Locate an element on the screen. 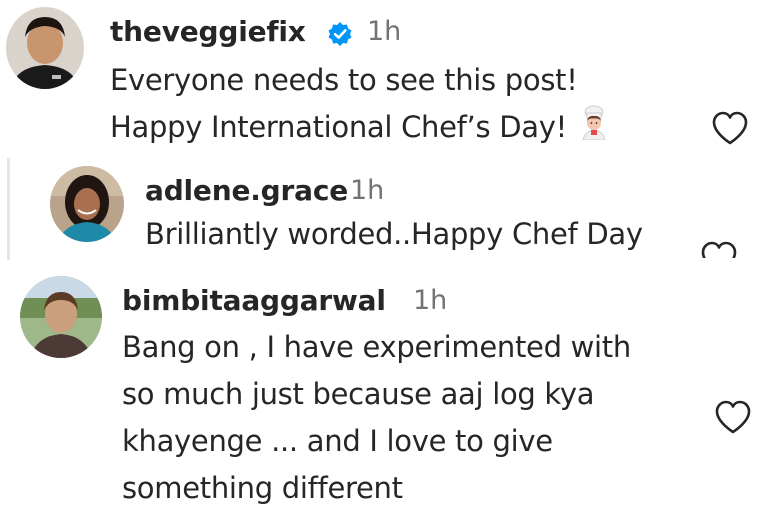  avatar-bimbitaaggarwal is located at coordinates (61, 317).